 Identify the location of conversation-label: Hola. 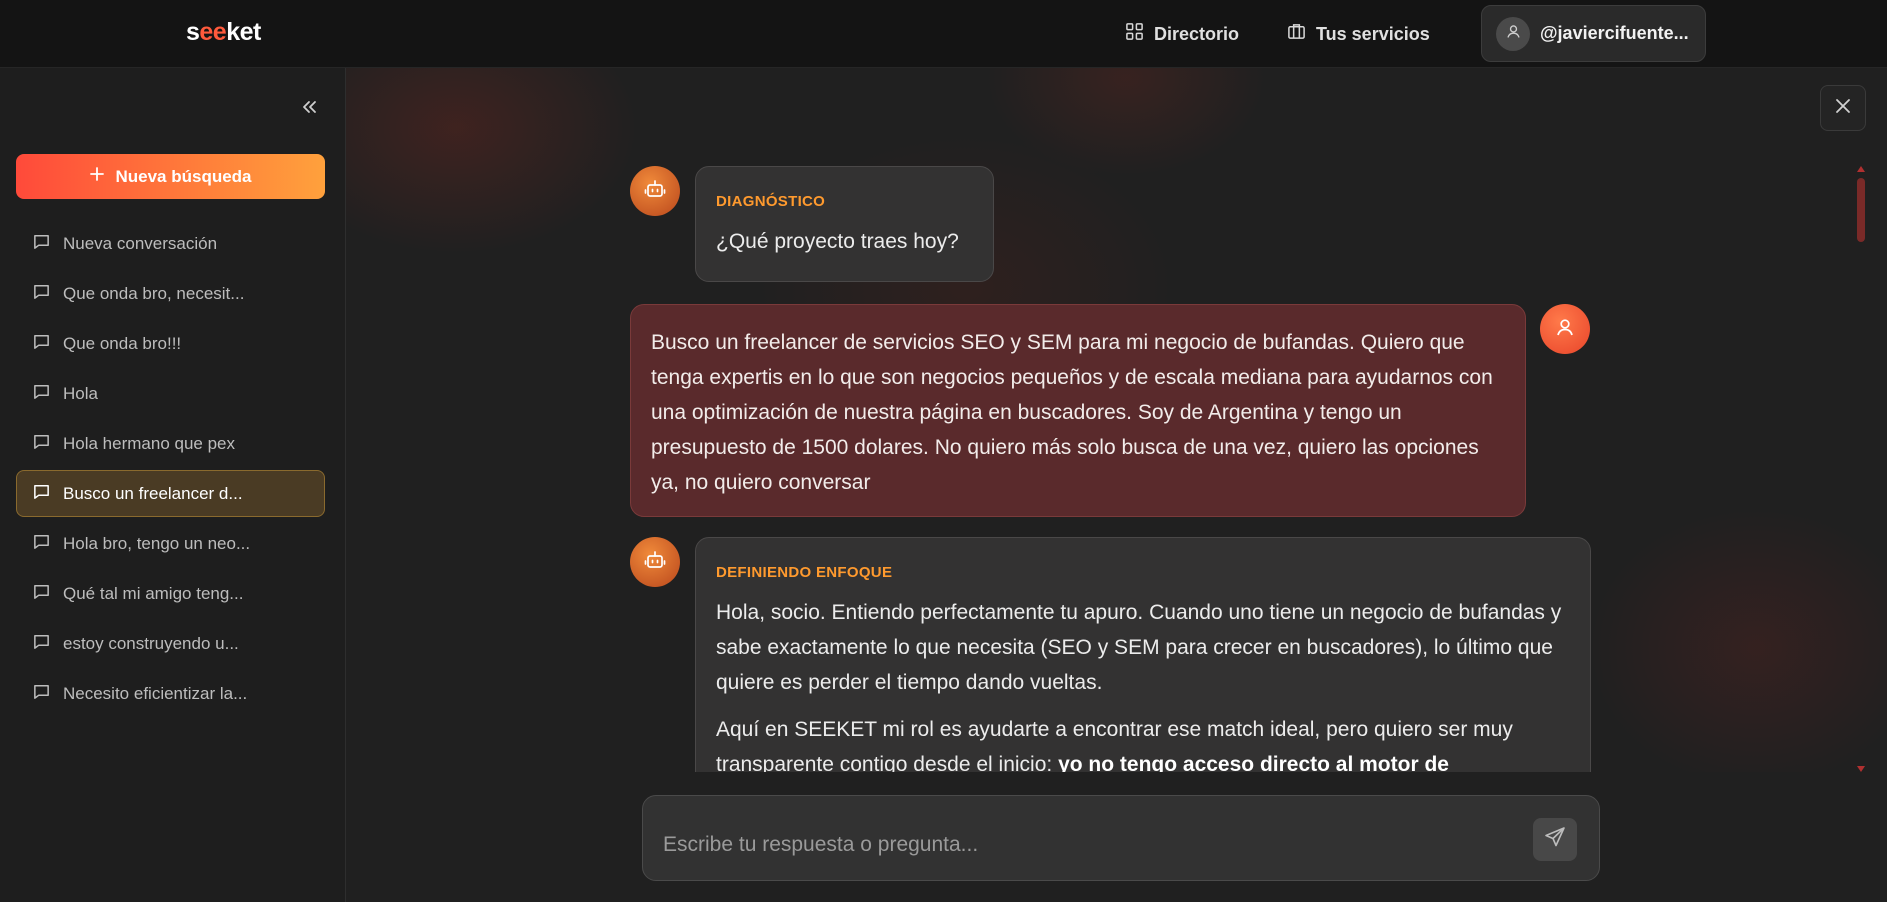
(80, 393).